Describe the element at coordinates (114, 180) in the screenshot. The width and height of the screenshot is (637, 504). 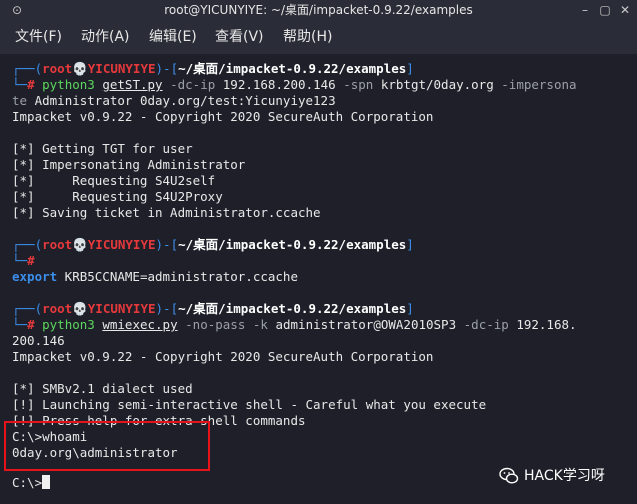
I see `output-line: [*] Requesting S4U2self` at that location.